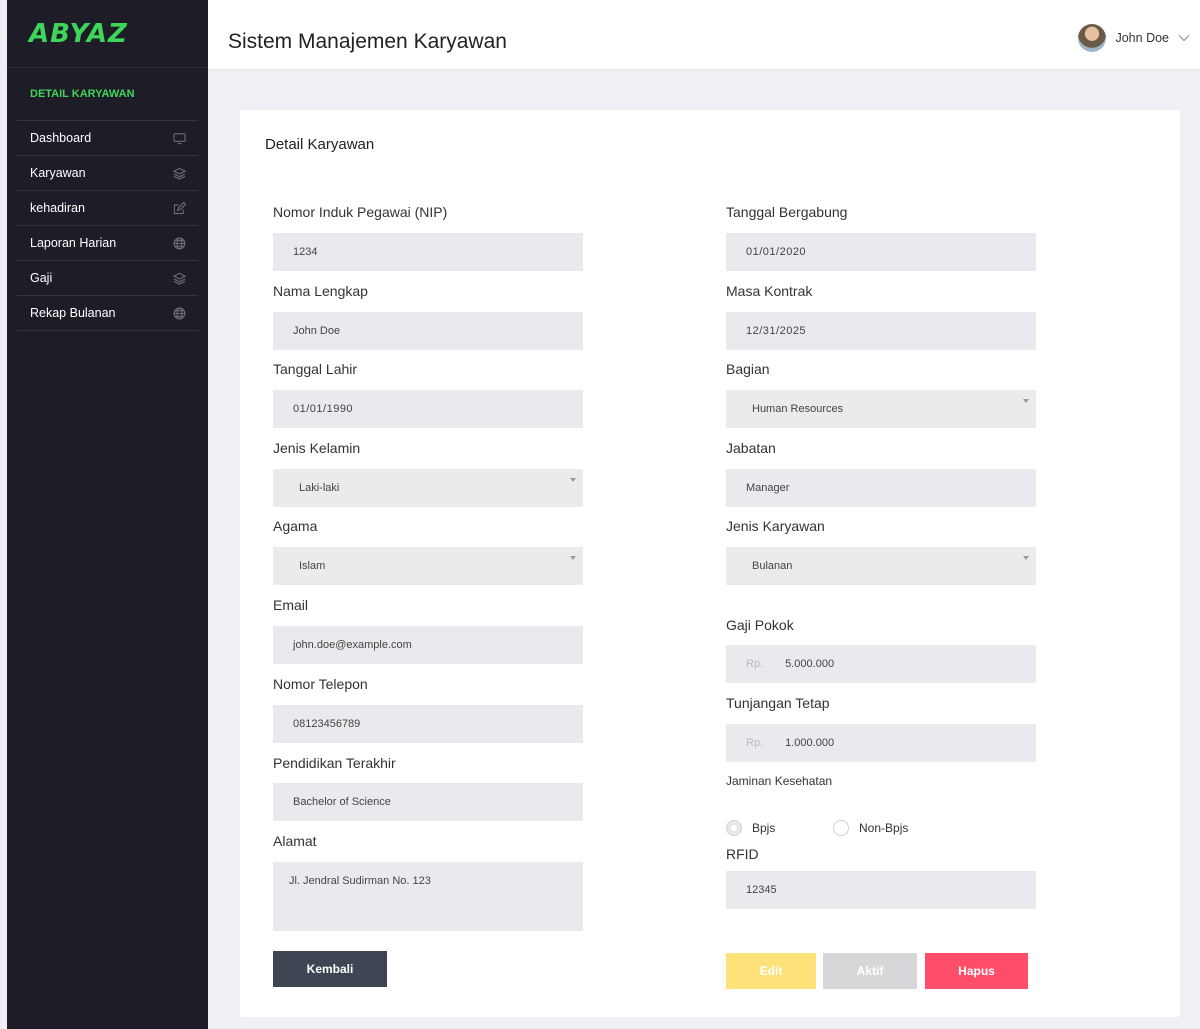 This screenshot has height=1029, width=1200. Describe the element at coordinates (704, 35) in the screenshot. I see `top-bar: Sistem Manajemen Karyawan John Doe` at that location.